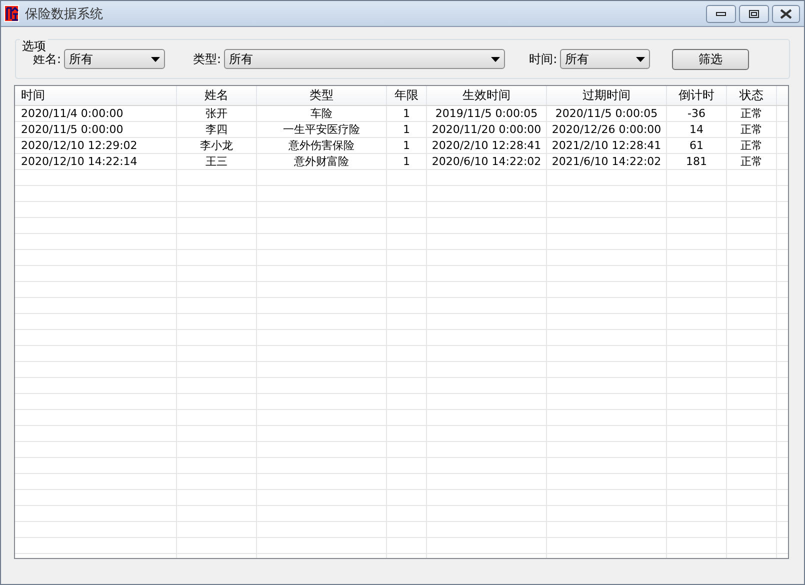 This screenshot has width=805, height=585. Describe the element at coordinates (487, 130) in the screenshot. I see `table-cell: 2020/11/20 0:00:00` at that location.